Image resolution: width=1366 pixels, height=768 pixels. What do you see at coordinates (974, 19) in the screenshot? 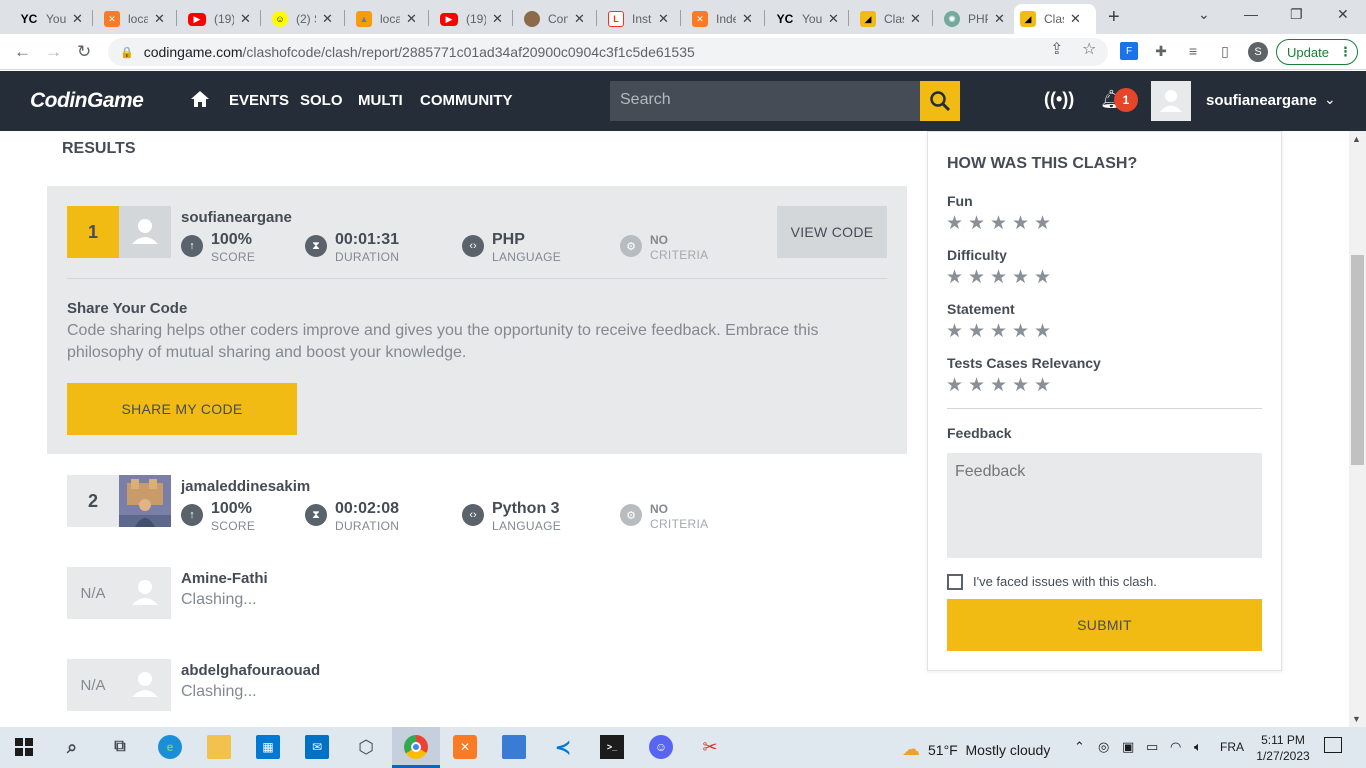
I see `browser-tab: ✺ PHP ✕` at bounding box center [974, 19].